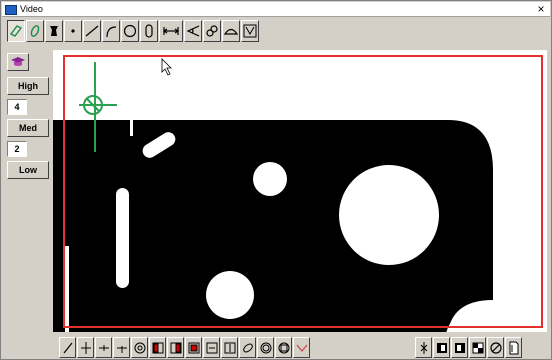 Image resolution: width=552 pixels, height=360 pixels. Describe the element at coordinates (230, 295) in the screenshot. I see `medium-hole` at that location.